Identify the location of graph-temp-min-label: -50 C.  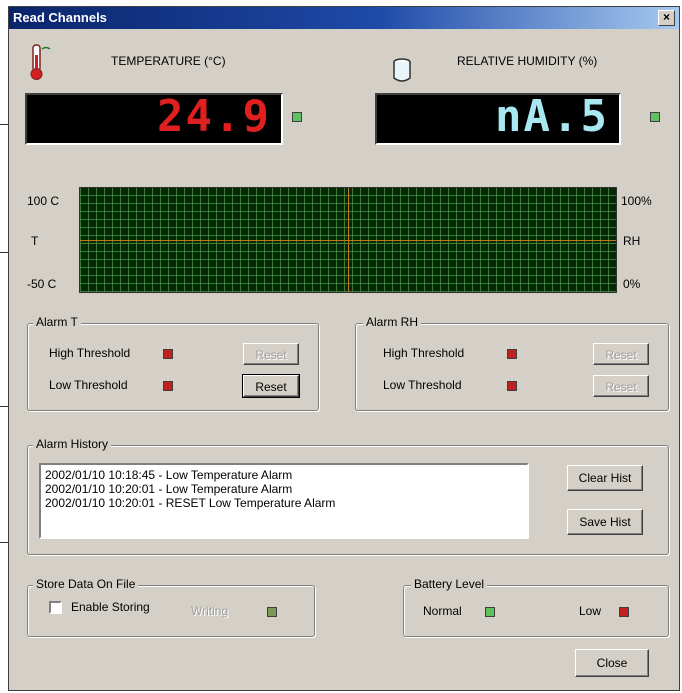
(42, 284).